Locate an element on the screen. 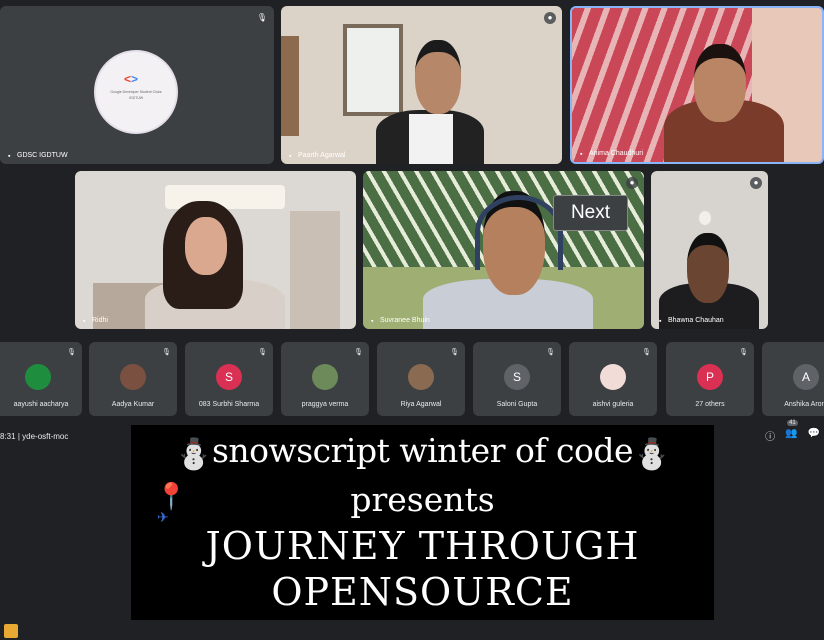 Image resolution: width=824 pixels, height=640 pixels. tile-name: ▪ Bhawna Chauhan is located at coordinates (691, 321).